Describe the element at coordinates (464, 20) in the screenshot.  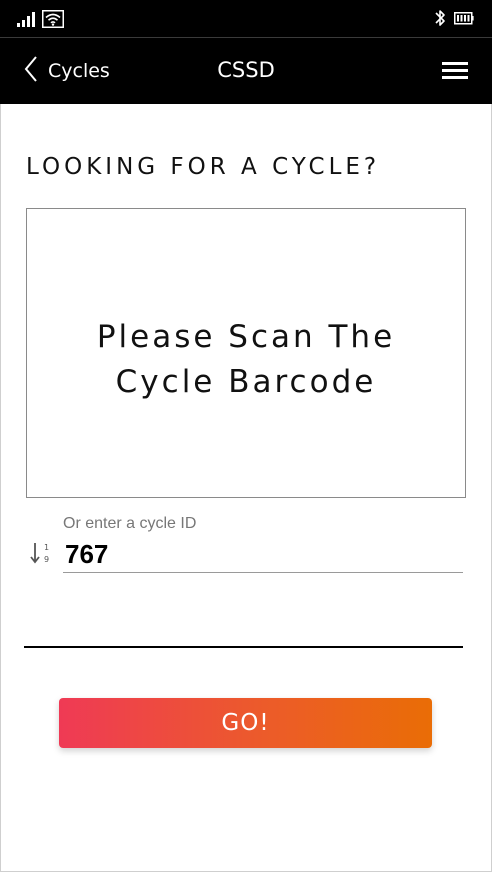
I see `battery-icon` at that location.